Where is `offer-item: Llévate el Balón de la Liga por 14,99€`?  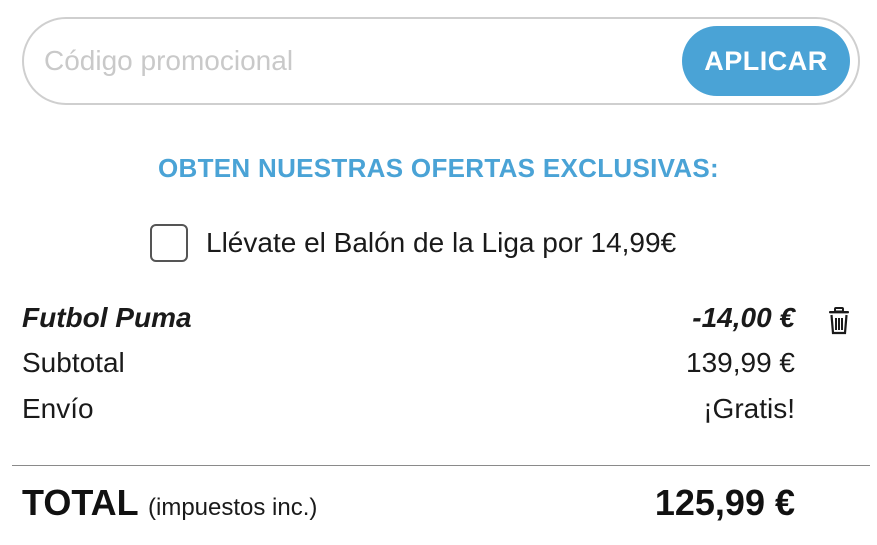
offer-item: Llévate el Balón de la Liga por 14,99€ is located at coordinates (413, 243).